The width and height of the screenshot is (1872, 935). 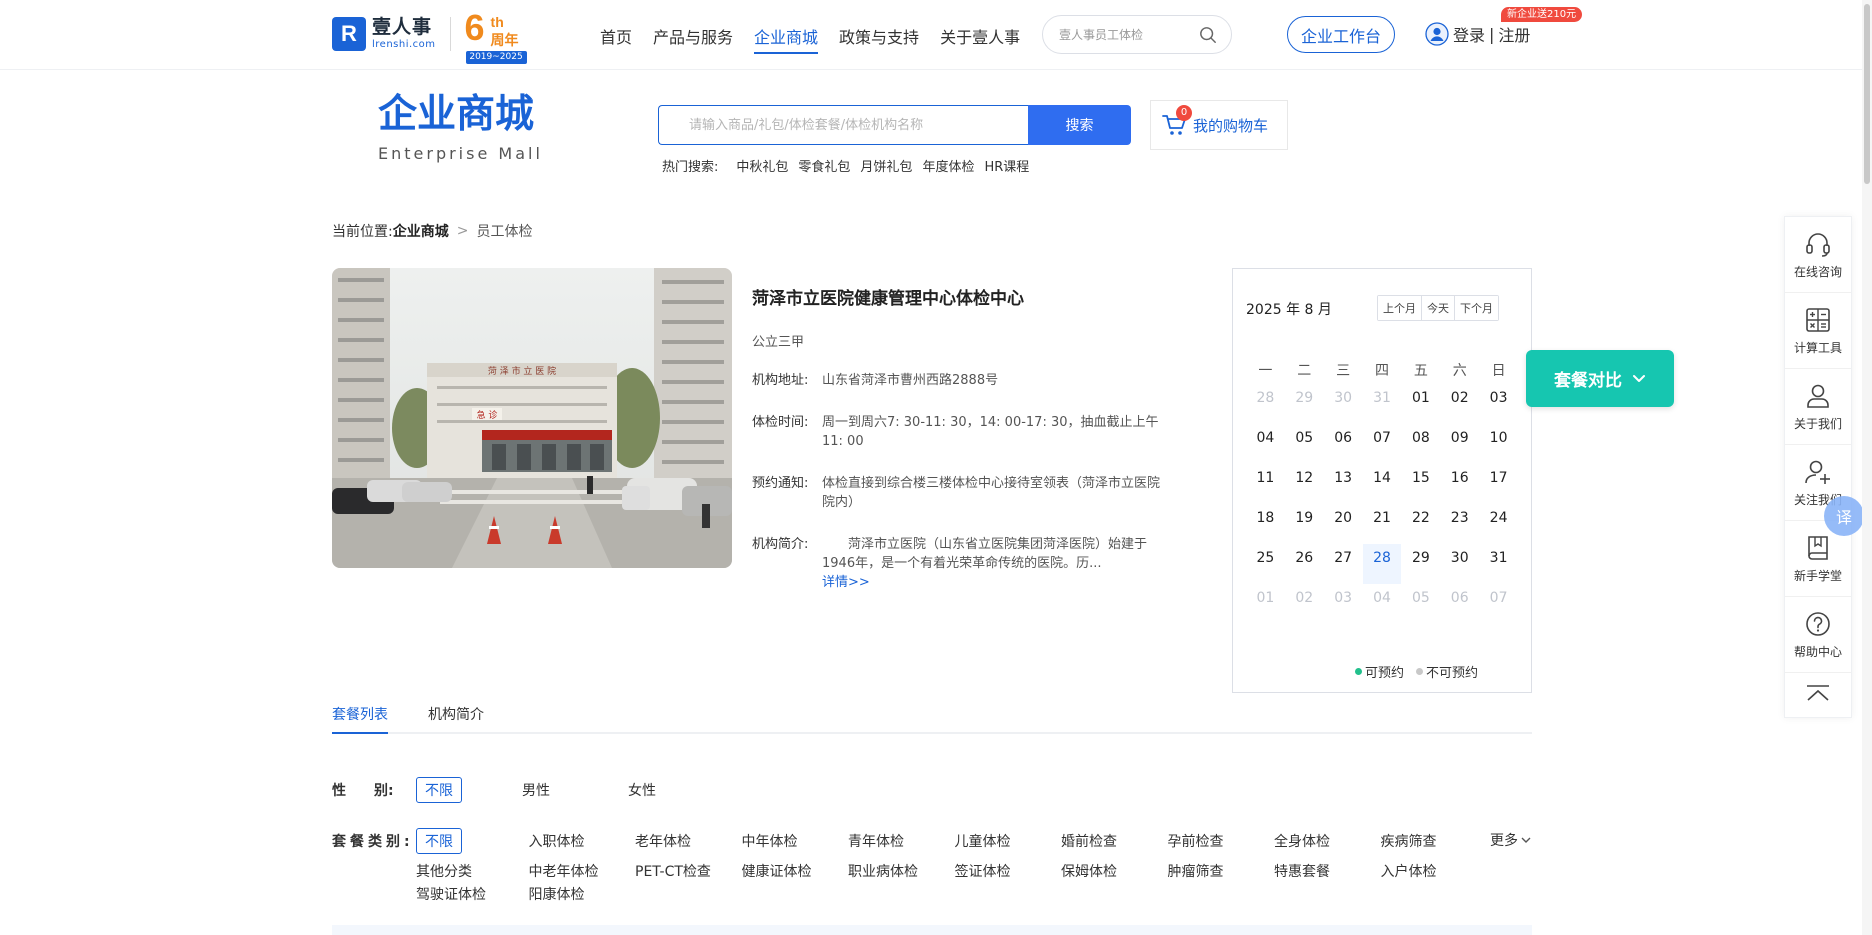 I want to click on filter-chip-type: 肿瘤筛查, so click(x=1196, y=871).